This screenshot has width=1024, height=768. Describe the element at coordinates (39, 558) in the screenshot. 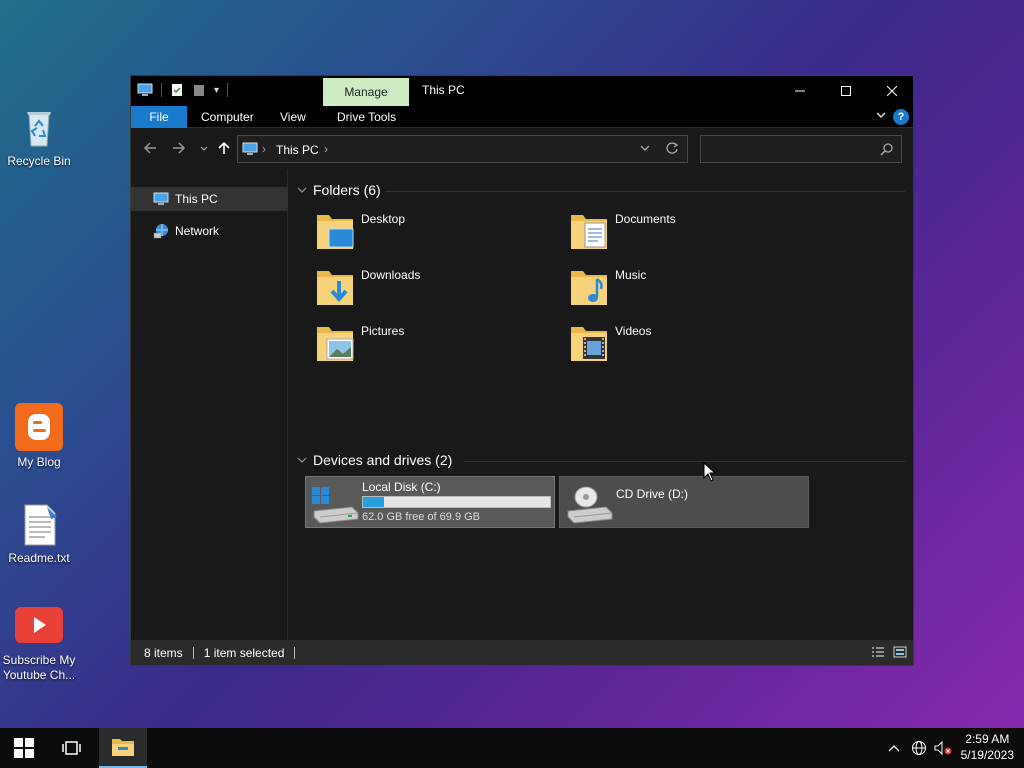

I see `desktop-icon-label: Readme.txt` at that location.